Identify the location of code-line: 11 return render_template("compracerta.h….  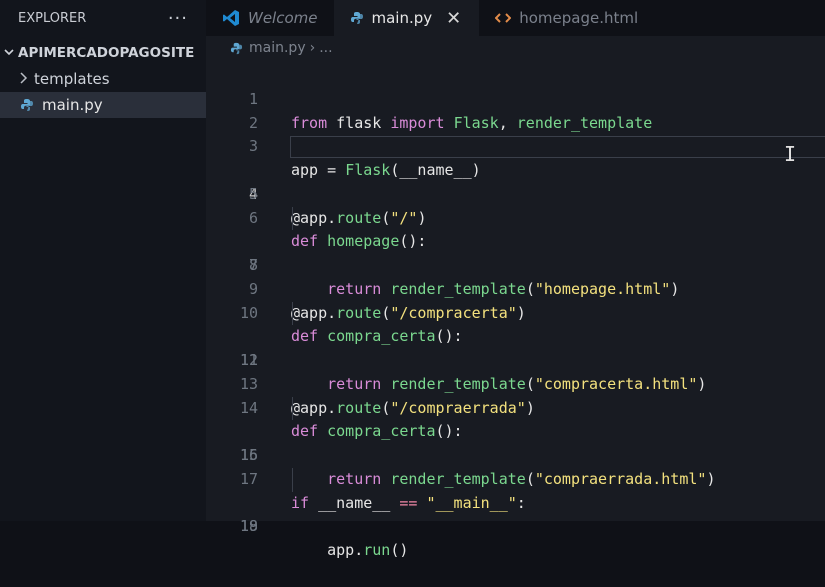
(515, 347).